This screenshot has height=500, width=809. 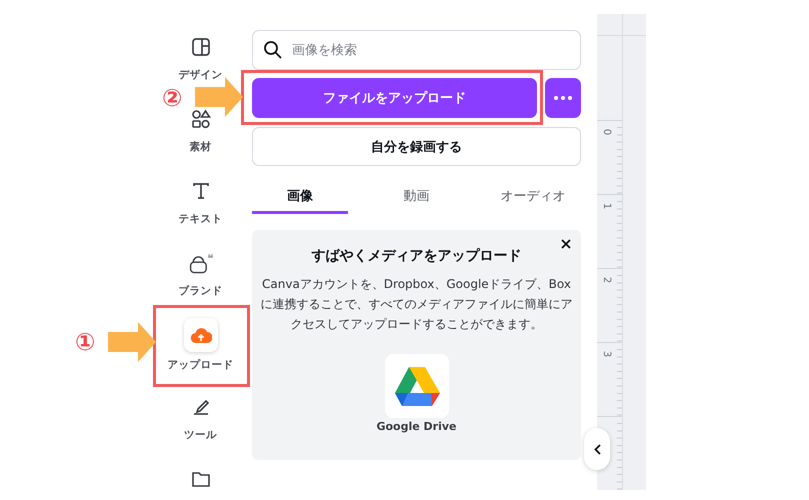 I want to click on collapse-button, so click(x=597, y=449).